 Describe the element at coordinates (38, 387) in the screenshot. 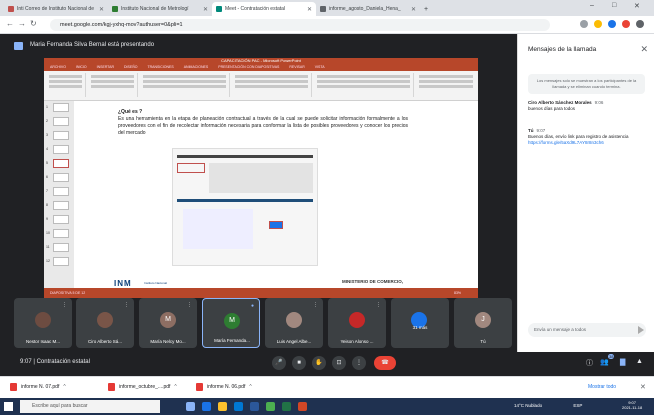

I see `download-item: informe N. 07.pdf ^` at that location.